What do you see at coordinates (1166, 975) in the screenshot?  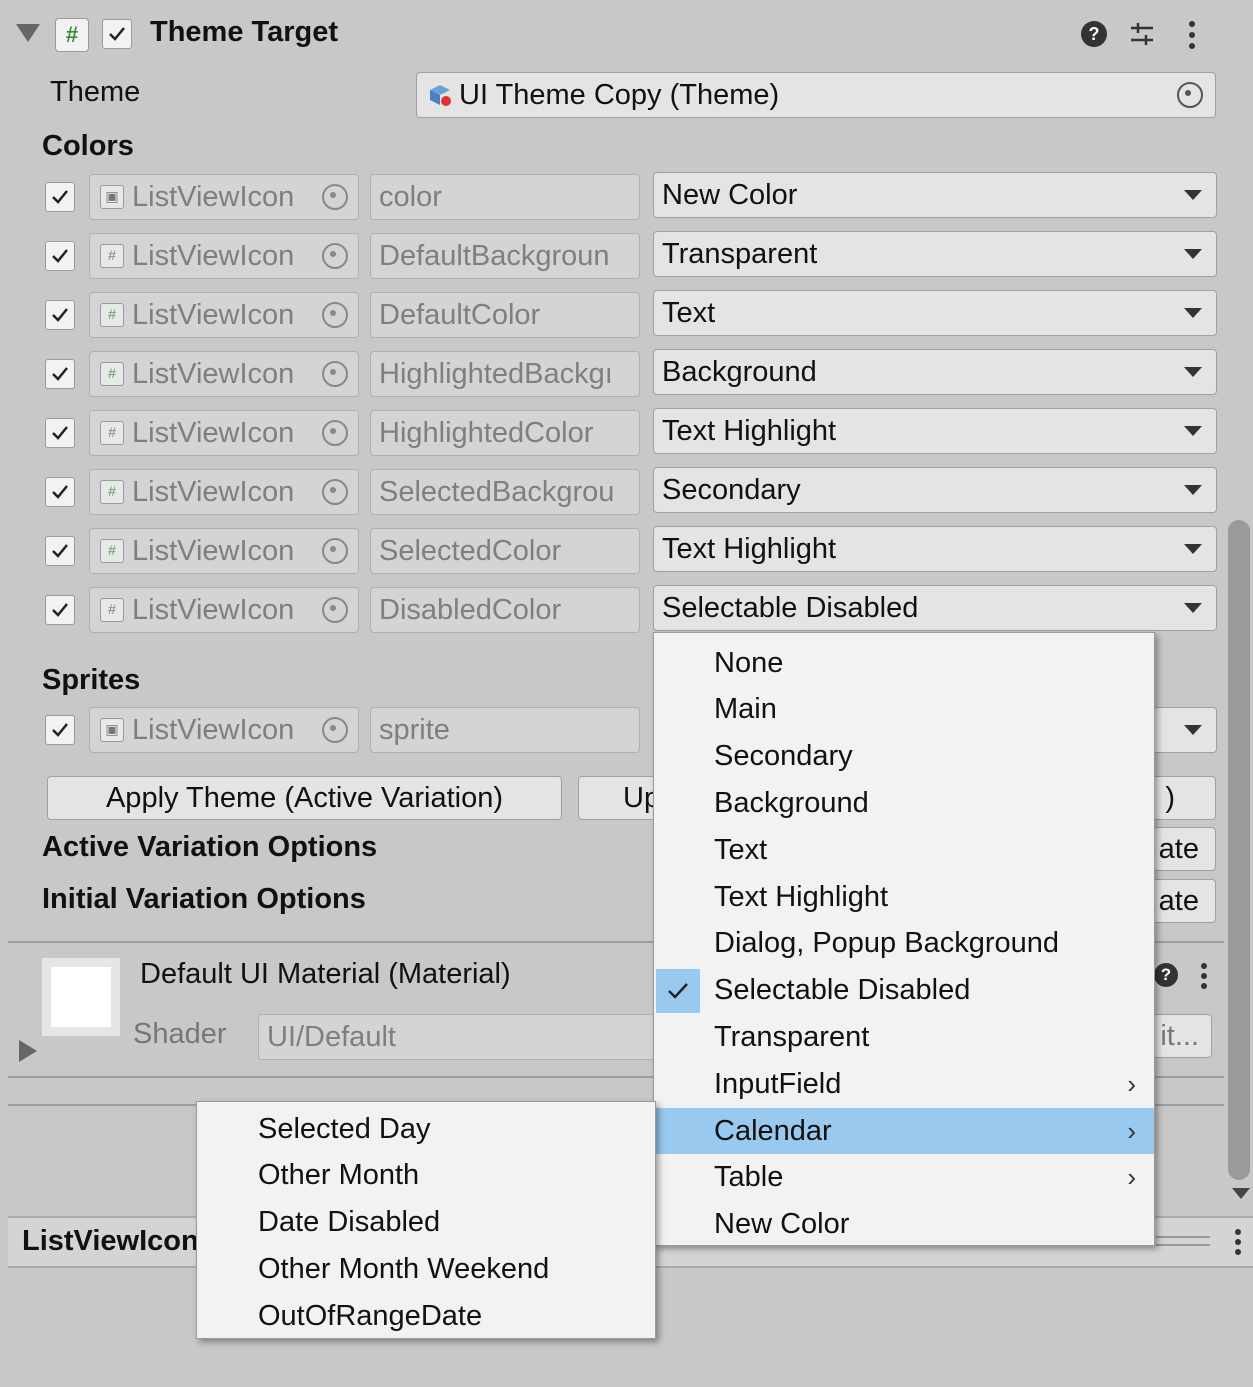 I see `material-help-icon: ?` at bounding box center [1166, 975].